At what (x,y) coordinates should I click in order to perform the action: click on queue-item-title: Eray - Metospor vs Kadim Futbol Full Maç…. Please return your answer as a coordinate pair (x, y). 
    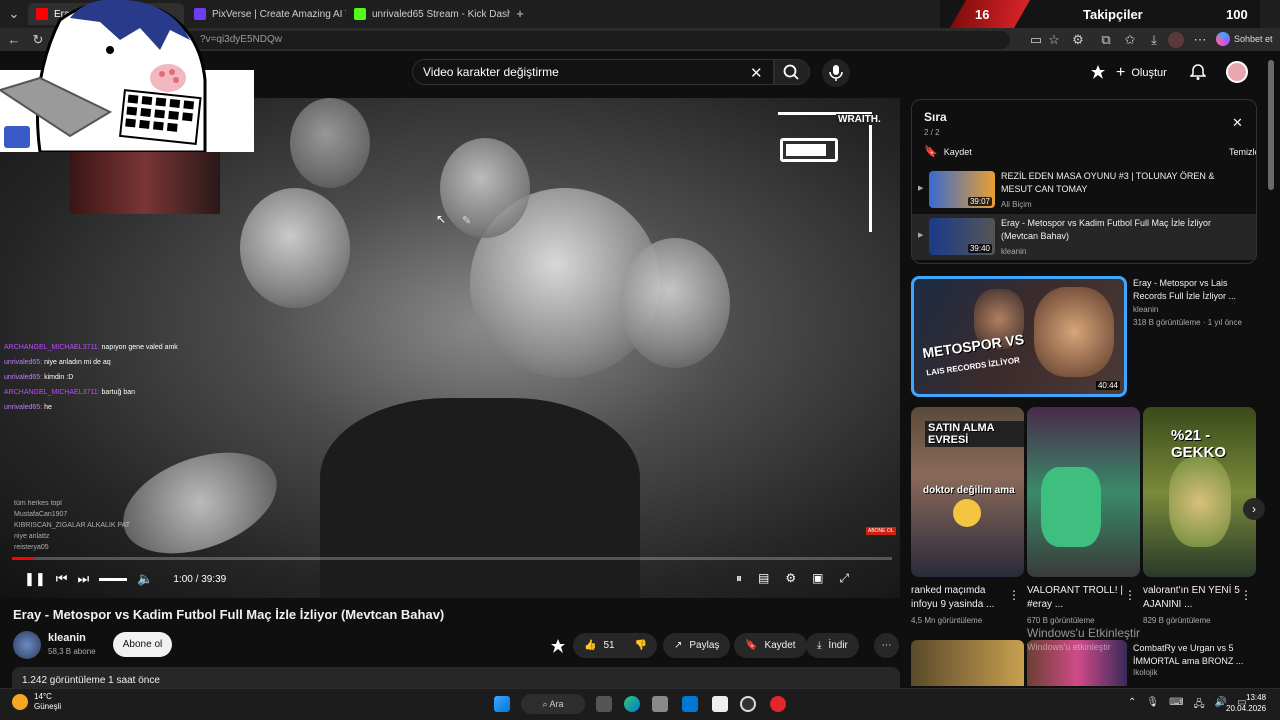
    Looking at the image, I should click on (1106, 229).